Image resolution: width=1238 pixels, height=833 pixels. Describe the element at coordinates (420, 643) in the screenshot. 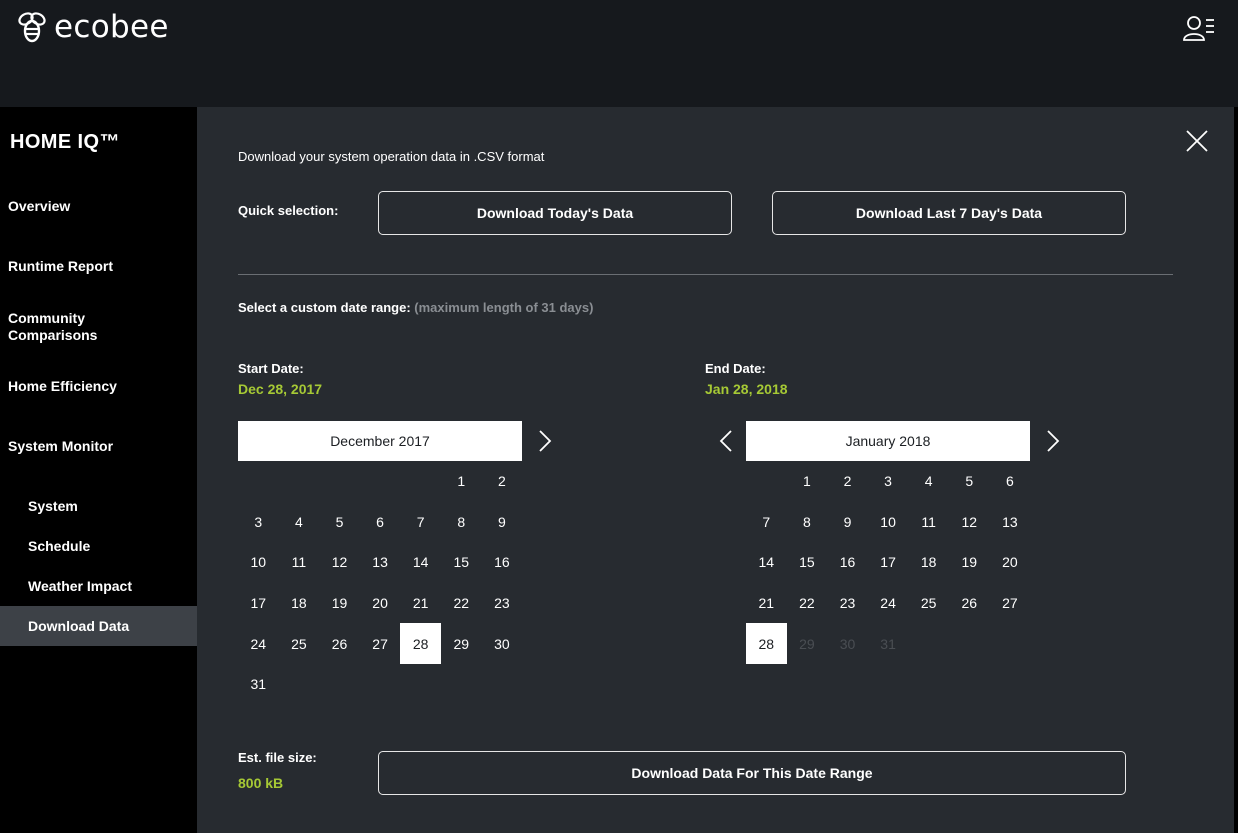

I see `start-calendar-day-28: 28` at that location.